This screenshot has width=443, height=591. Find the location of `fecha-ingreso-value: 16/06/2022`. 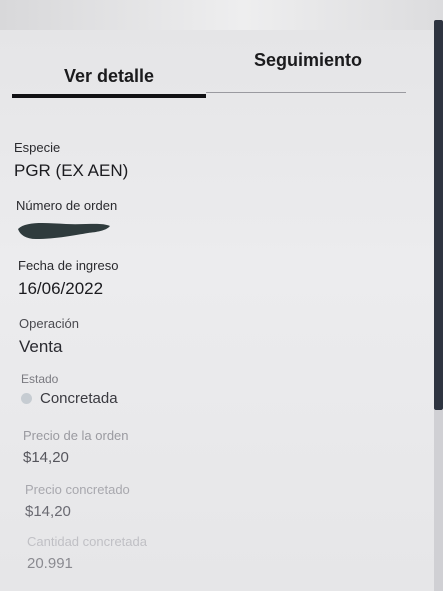

fecha-ingreso-value: 16/06/2022 is located at coordinates (61, 288).